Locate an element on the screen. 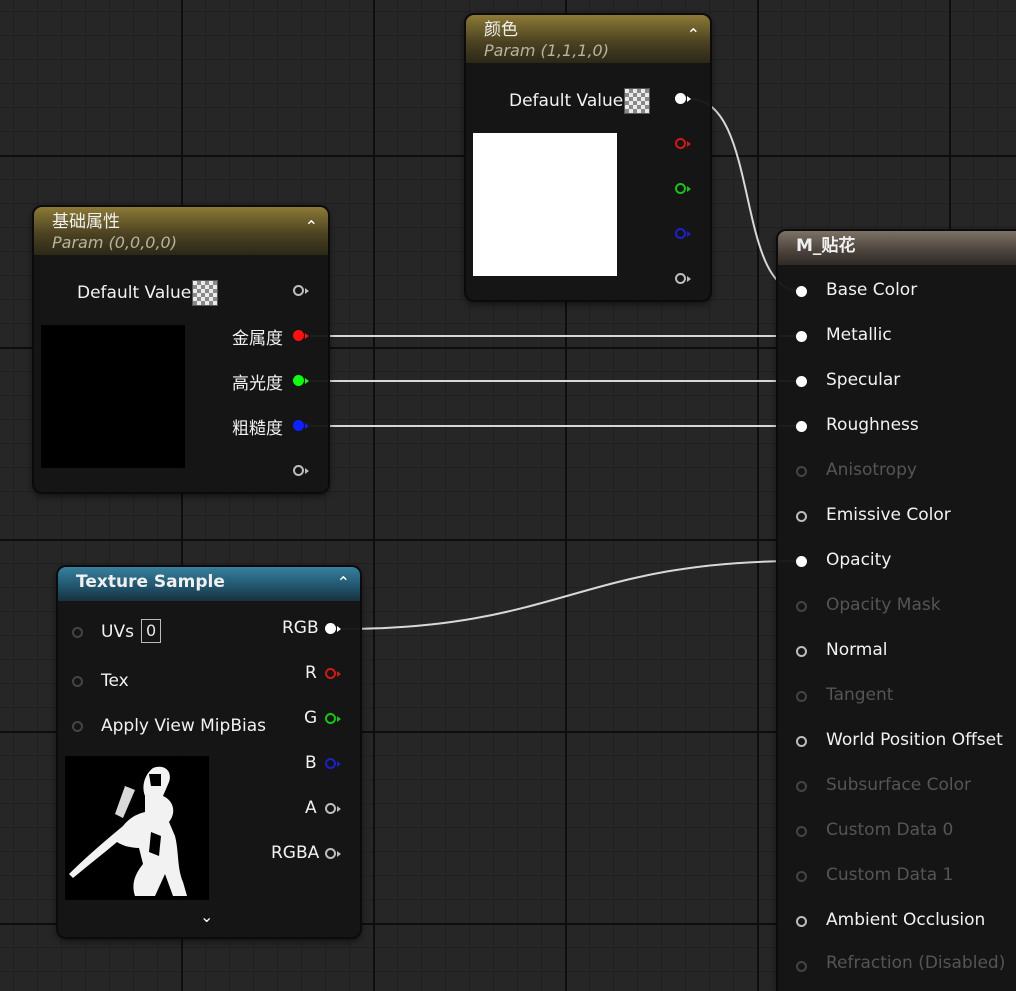 Image resolution: width=1016 pixels, height=991 pixels. input-label-anisotropy: Anisotropy is located at coordinates (871, 470).